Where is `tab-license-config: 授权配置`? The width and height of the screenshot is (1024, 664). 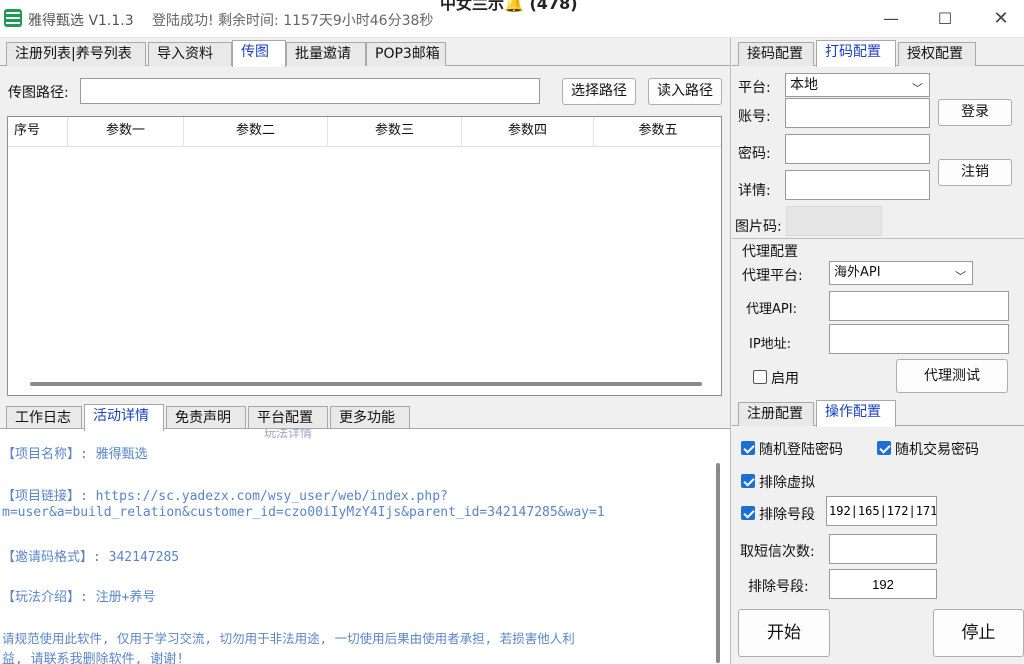
tab-license-config: 授权配置 is located at coordinates (937, 54).